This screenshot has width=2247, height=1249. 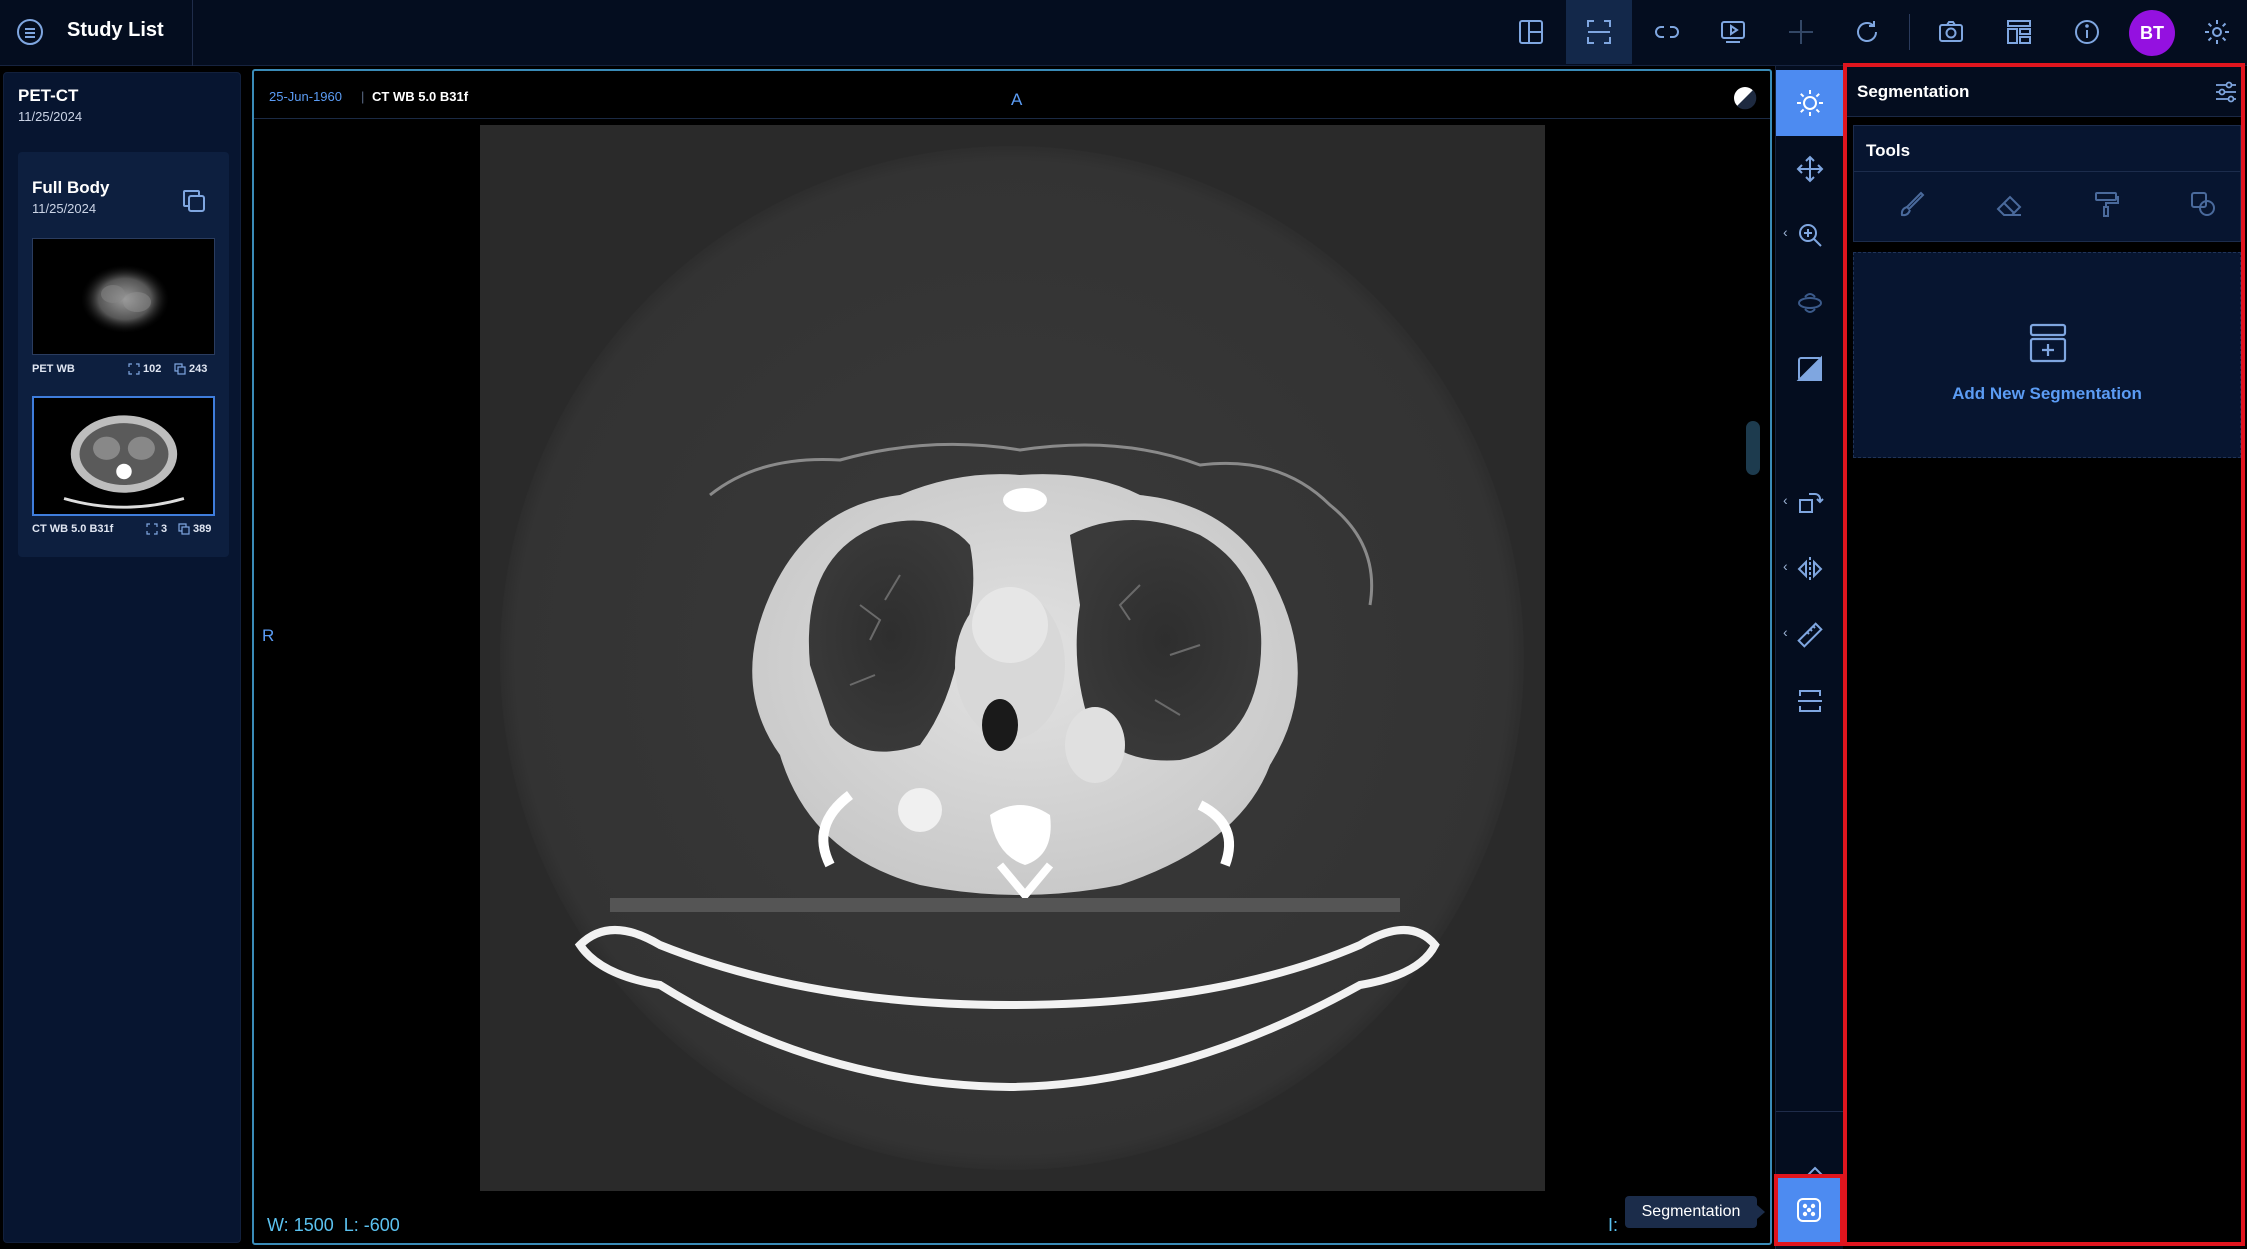 What do you see at coordinates (73, 529) in the screenshot?
I see `series-label: CT WB 5.0 B31f` at bounding box center [73, 529].